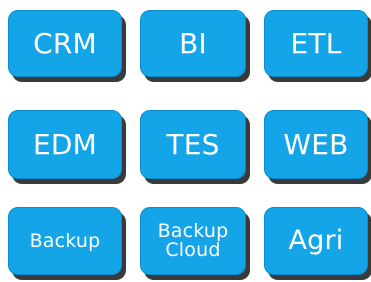 The image size is (371, 282). I want to click on tile-backup-label: Backup, so click(65, 240).